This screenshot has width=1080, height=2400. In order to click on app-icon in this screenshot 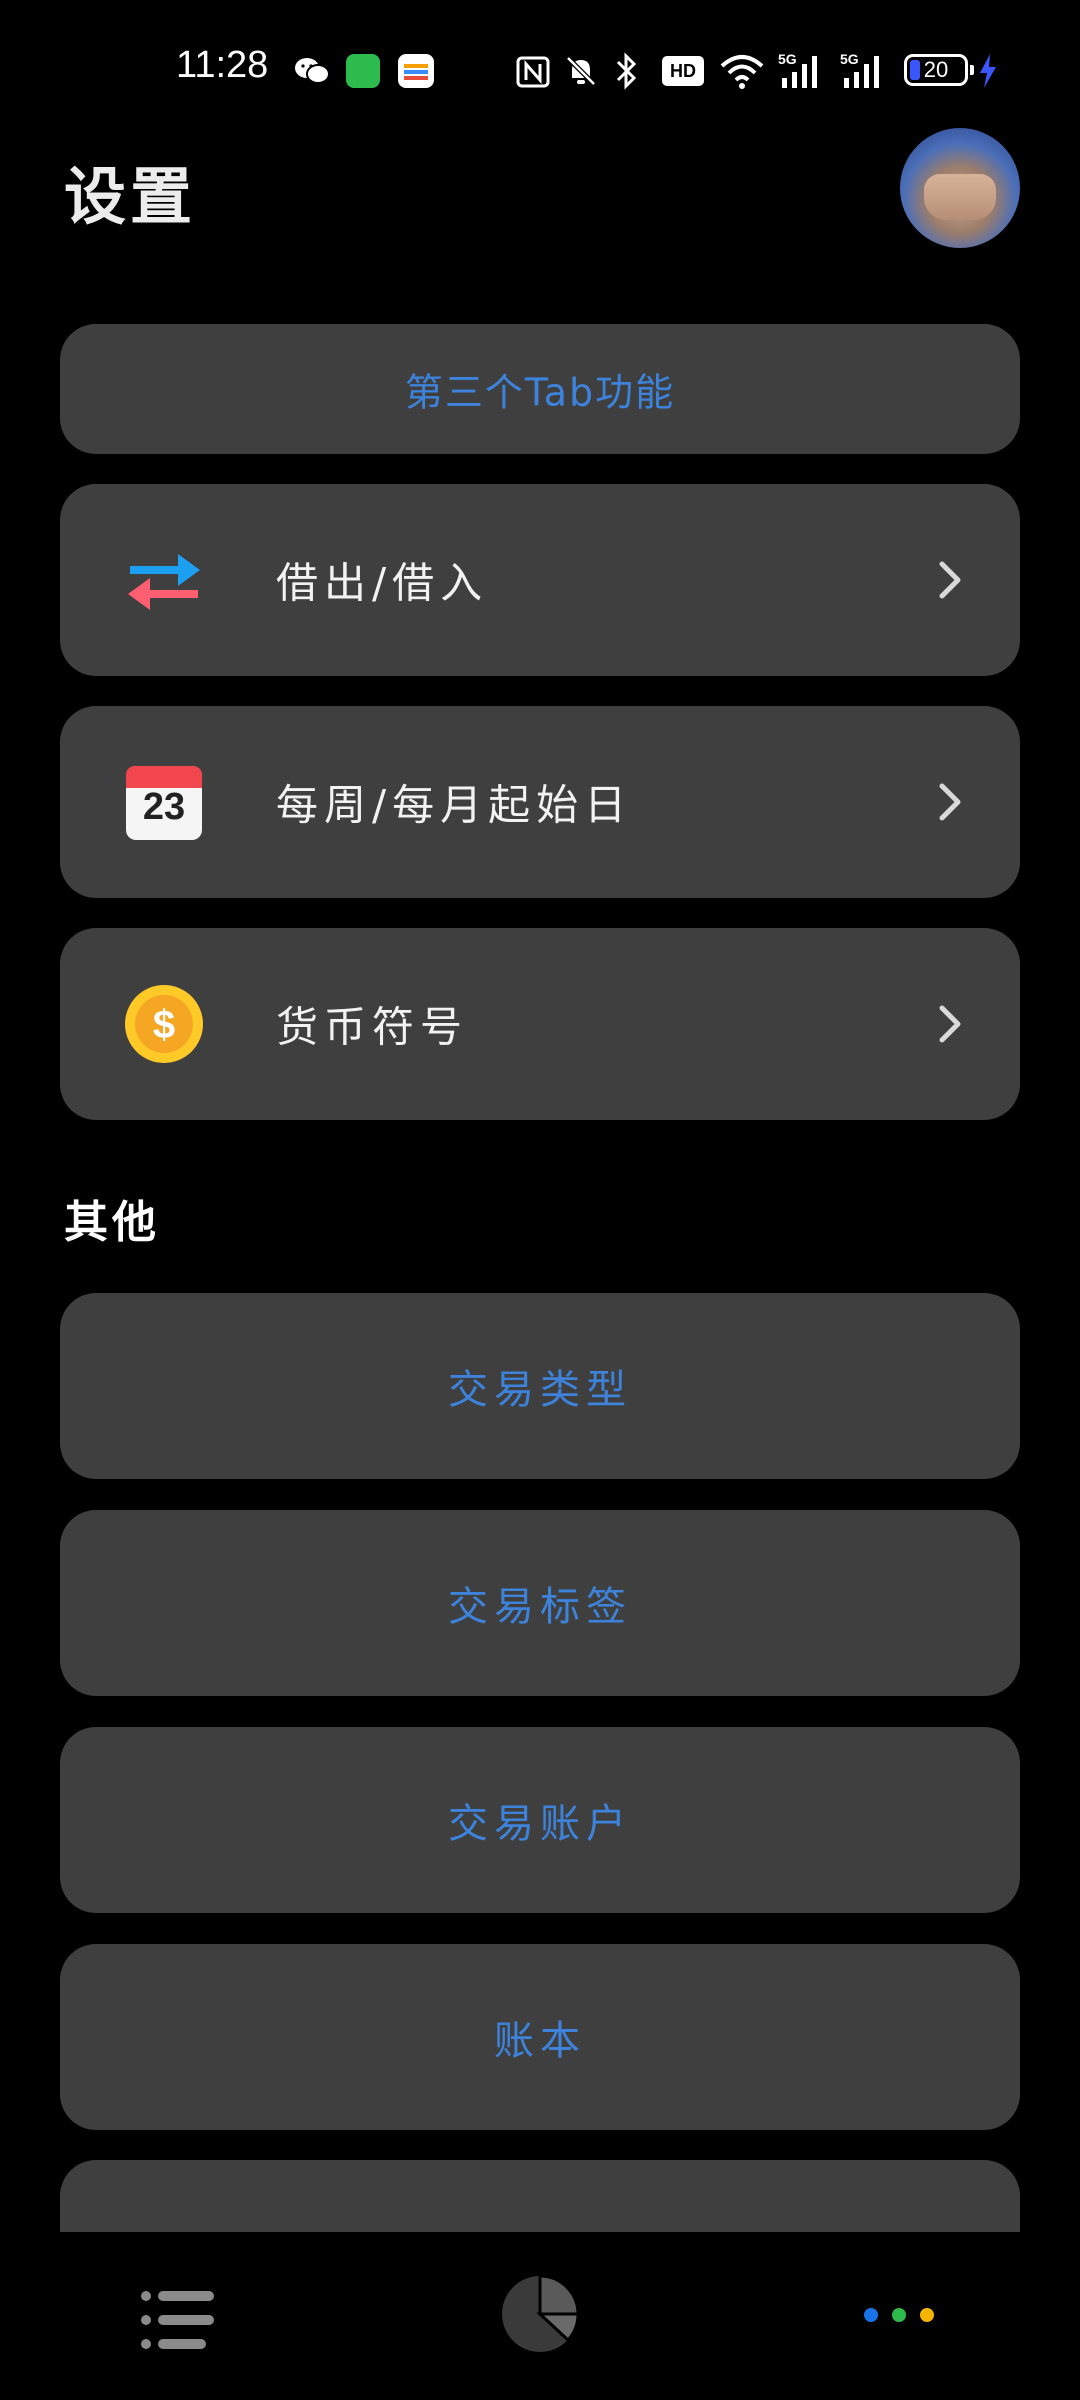, I will do `click(363, 71)`.